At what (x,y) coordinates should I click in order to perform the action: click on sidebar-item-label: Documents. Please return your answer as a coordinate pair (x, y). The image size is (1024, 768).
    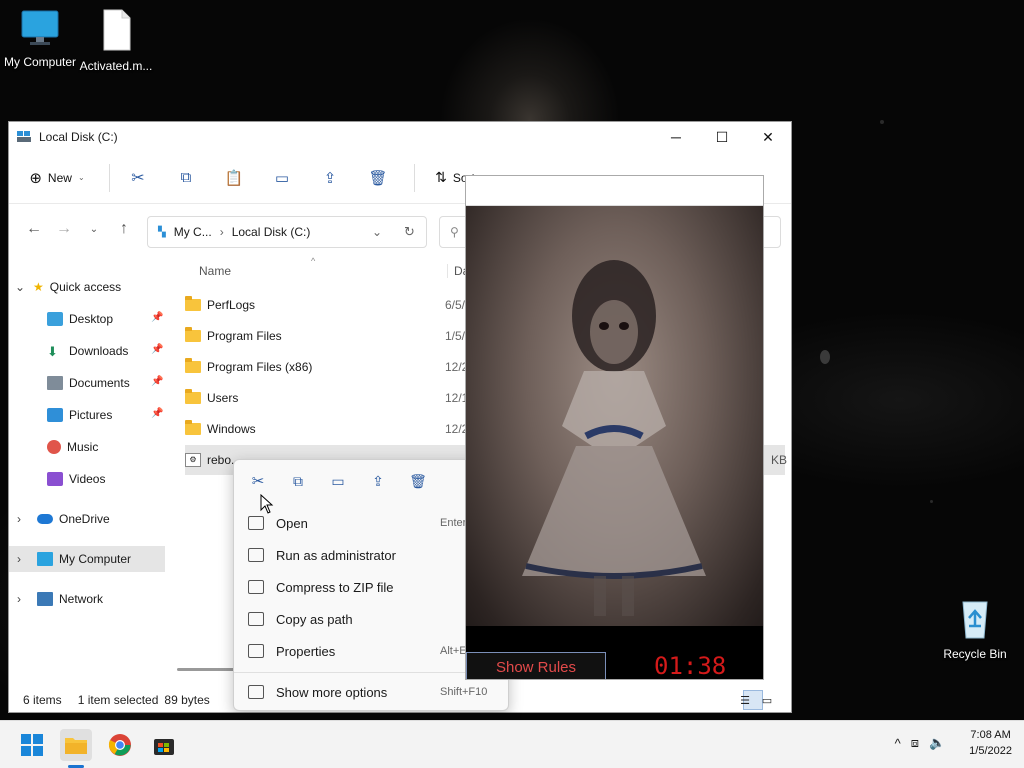
    Looking at the image, I should click on (99, 383).